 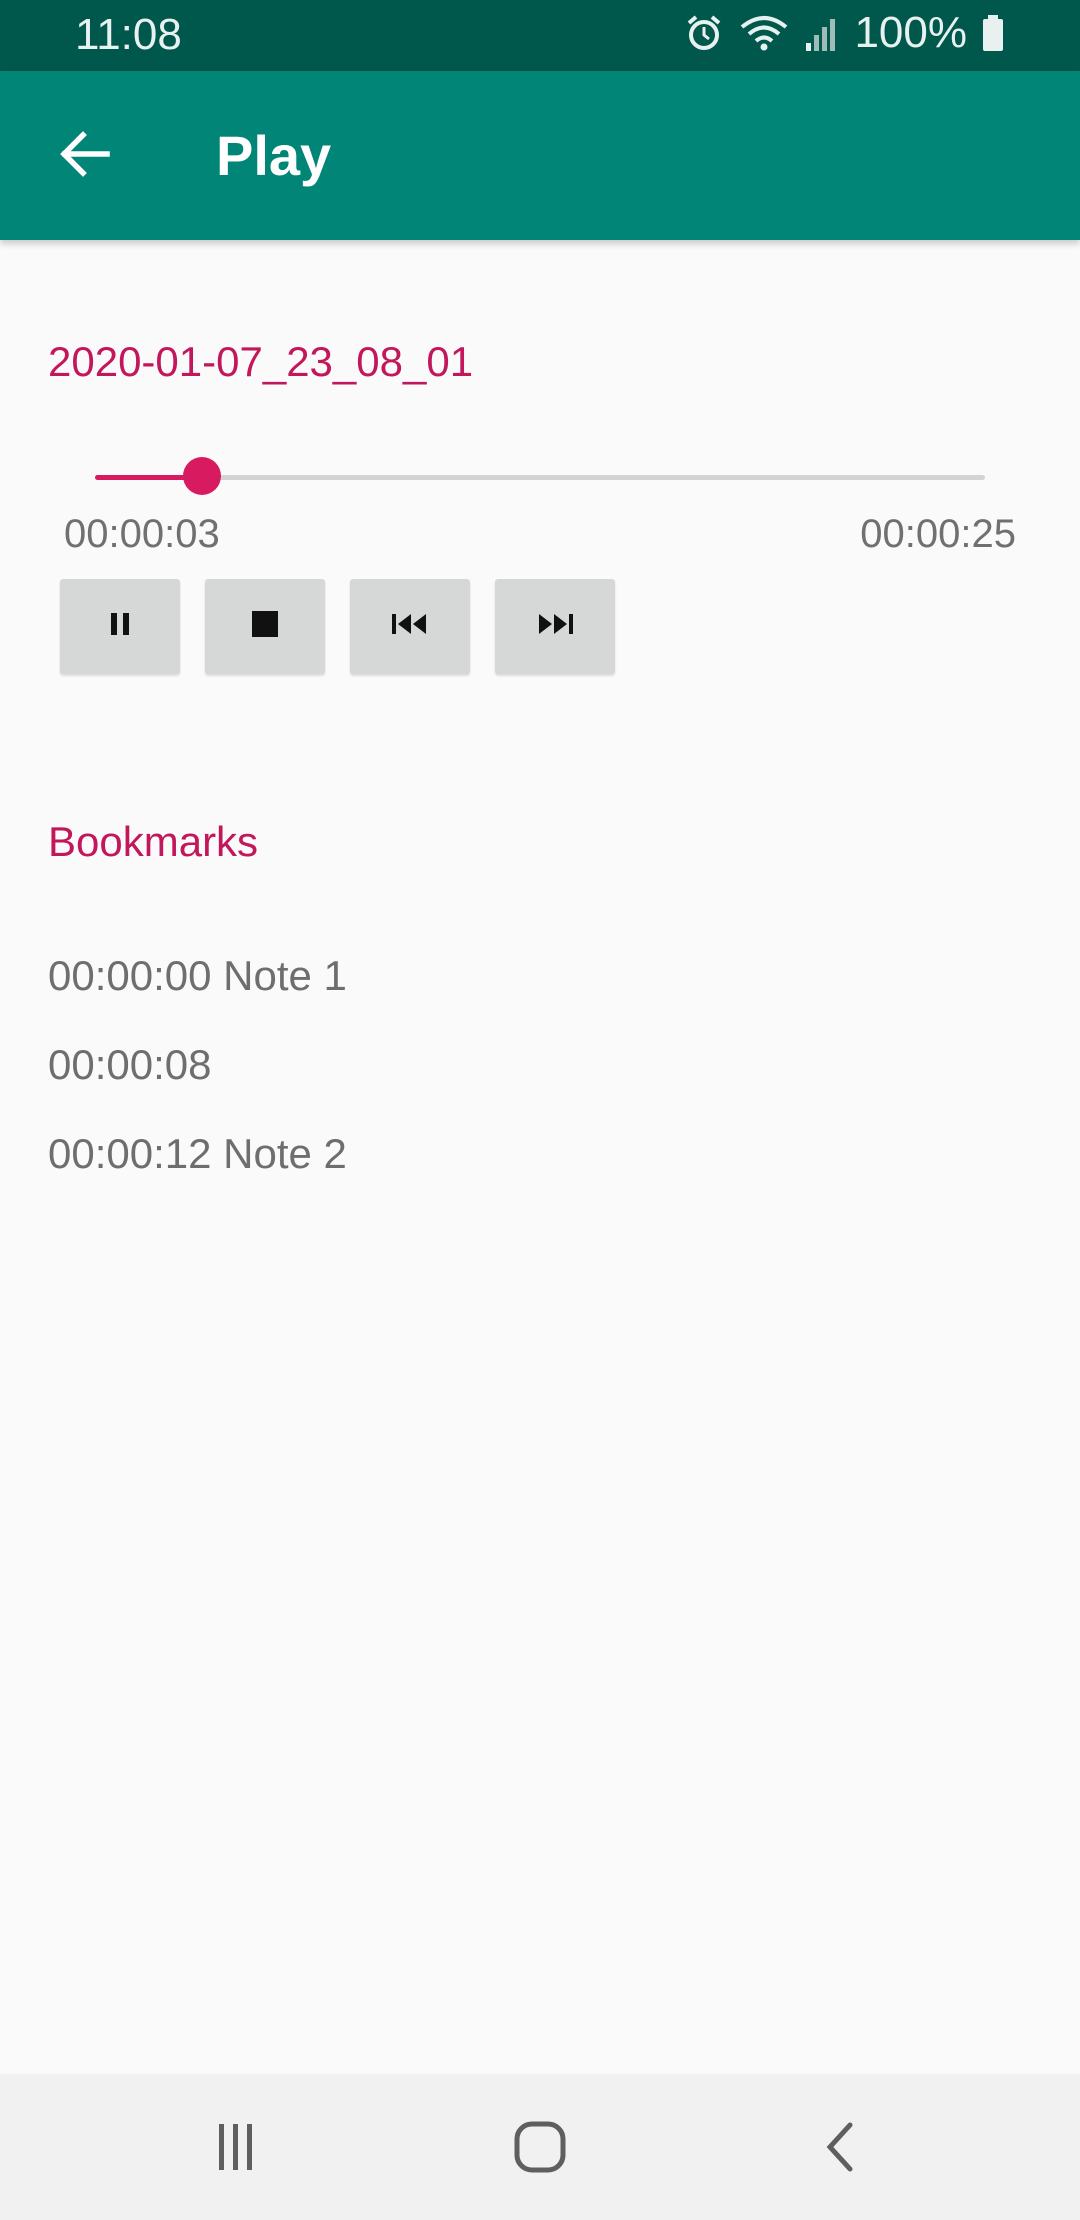 I want to click on signal-icon, so click(x=822, y=33).